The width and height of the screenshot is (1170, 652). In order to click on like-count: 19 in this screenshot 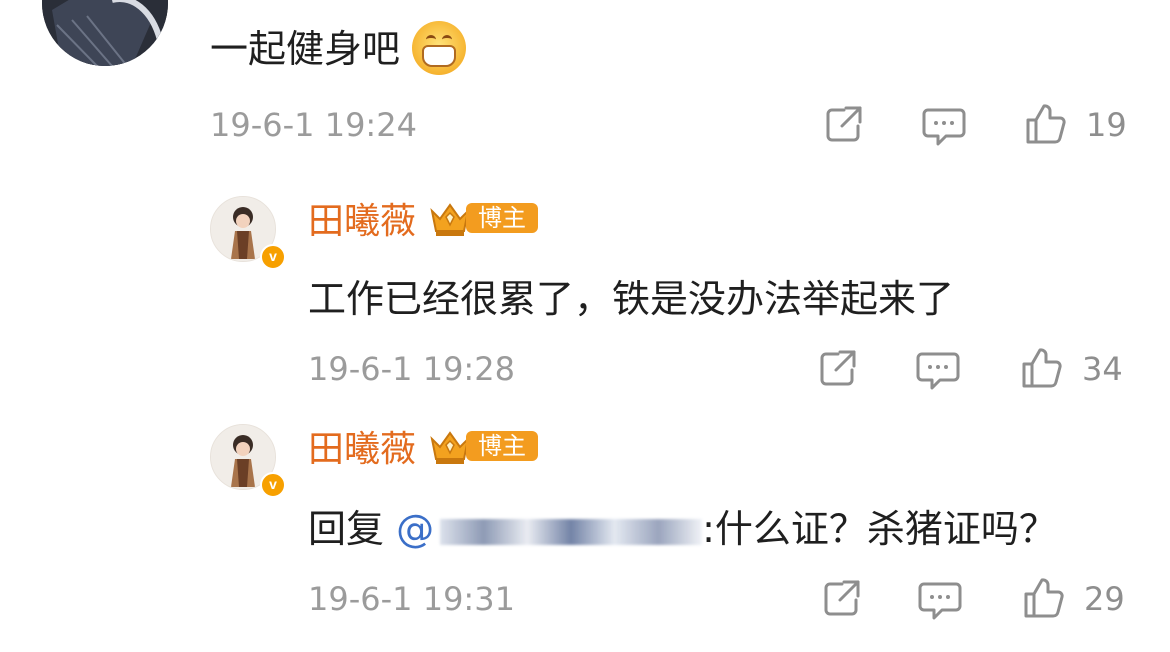, I will do `click(1106, 125)`.